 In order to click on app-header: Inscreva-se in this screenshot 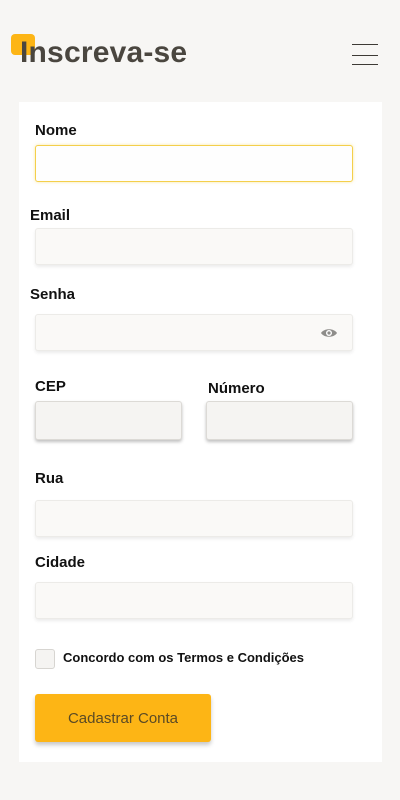, I will do `click(200, 50)`.